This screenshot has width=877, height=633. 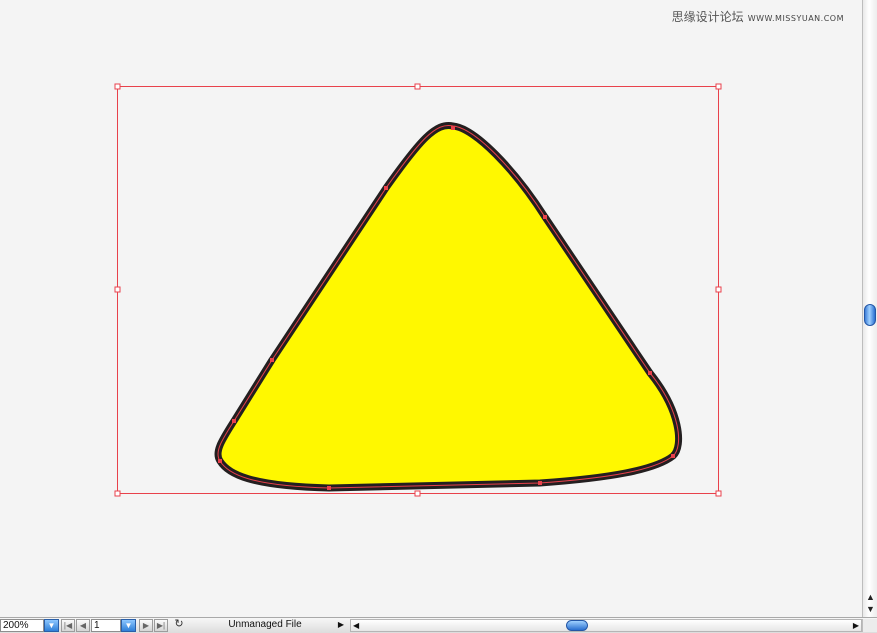 What do you see at coordinates (606, 625) in the screenshot?
I see `horizontal-scrollbar: ◀ ▶` at bounding box center [606, 625].